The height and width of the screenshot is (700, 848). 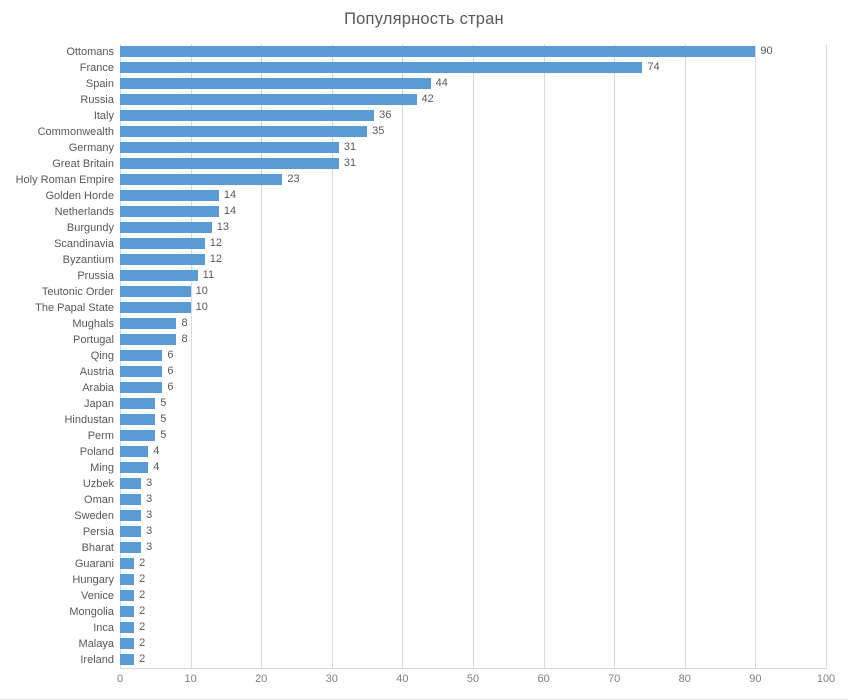 I want to click on category-label: Germany, so click(x=91, y=148).